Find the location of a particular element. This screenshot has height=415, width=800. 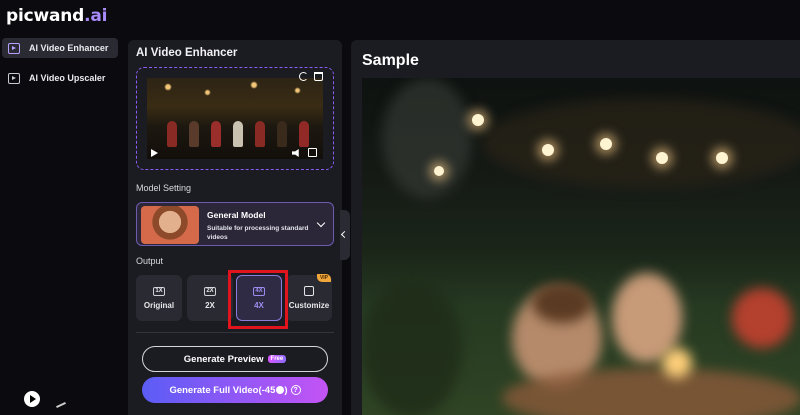

sample-title: Sample is located at coordinates (390, 60).